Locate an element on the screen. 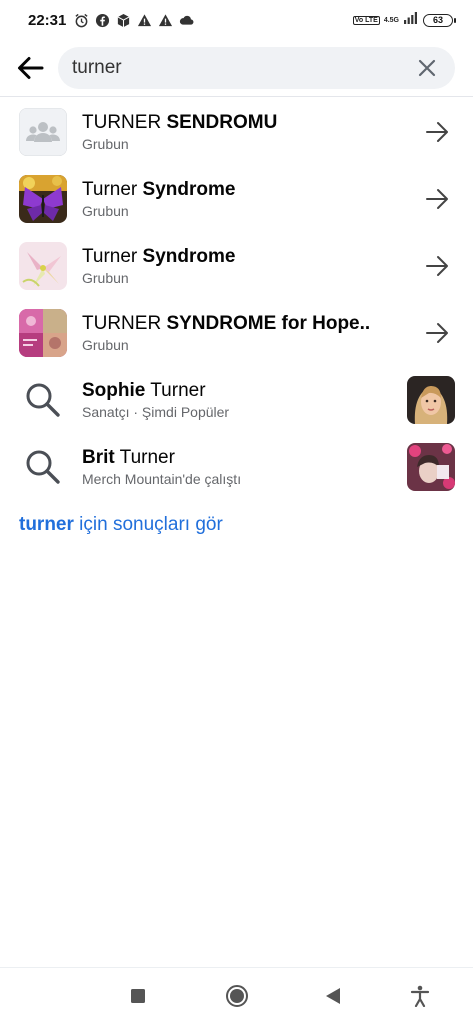 This screenshot has height=1024, width=473. accessibility-button is located at coordinates (420, 996).